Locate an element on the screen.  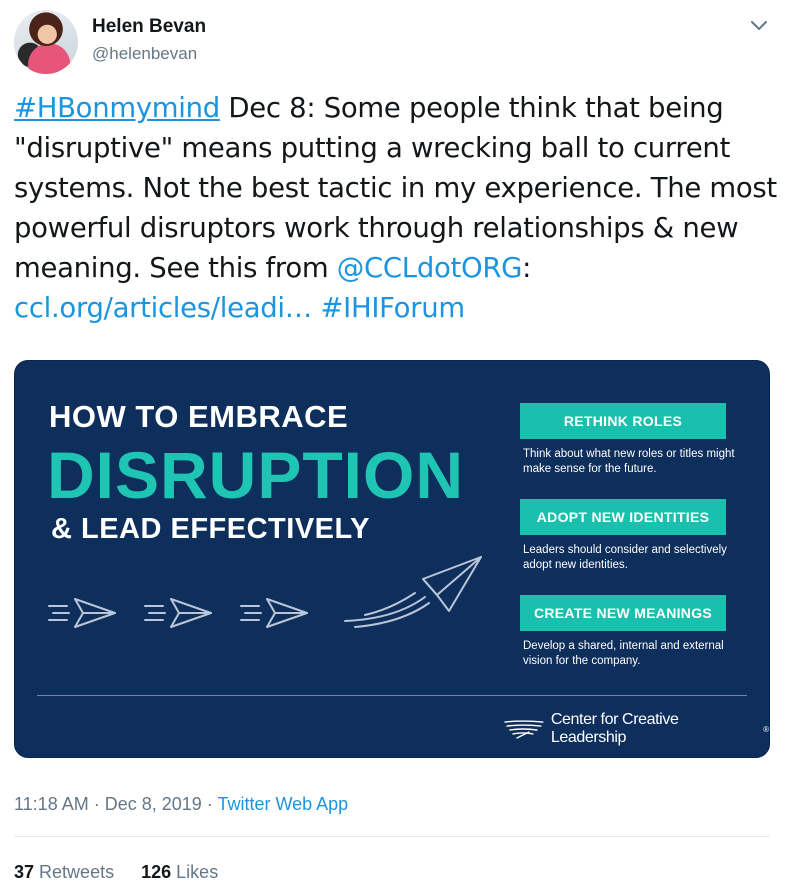
hashtag-link-ihiforum: #IHIForum is located at coordinates (392, 308).